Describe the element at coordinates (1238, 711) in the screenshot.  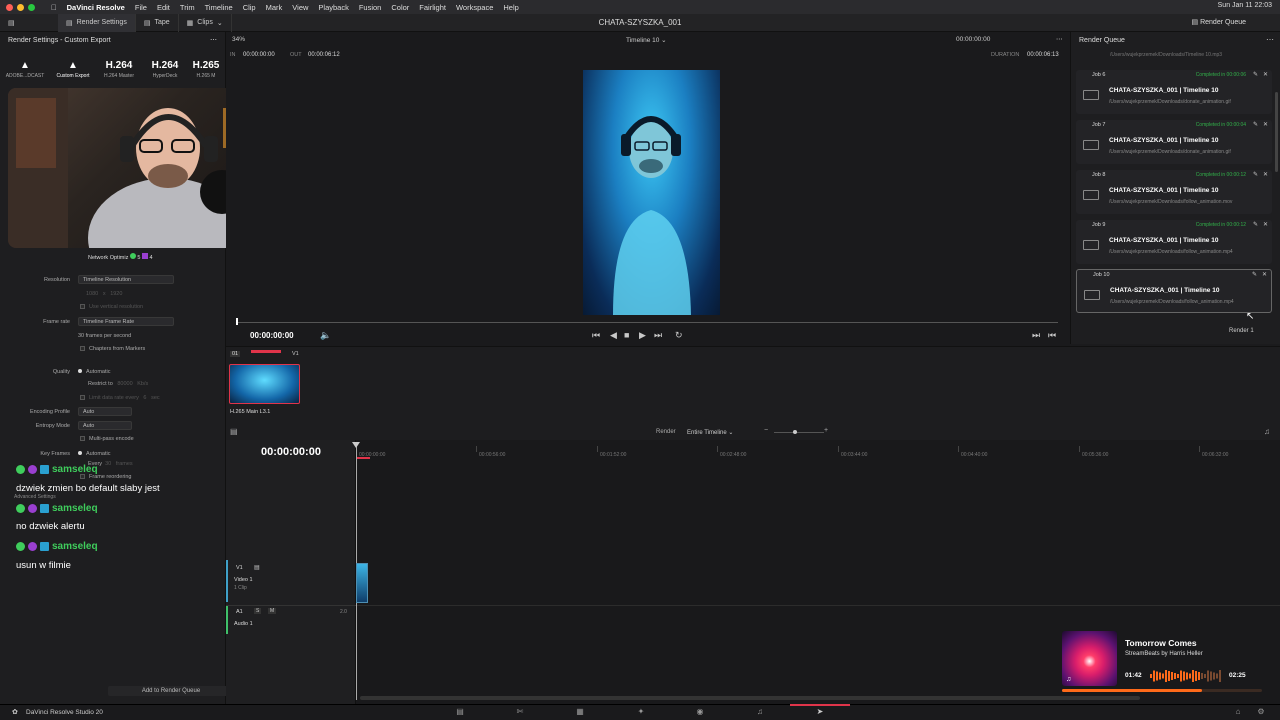
I see `home-icon: ⌂` at that location.